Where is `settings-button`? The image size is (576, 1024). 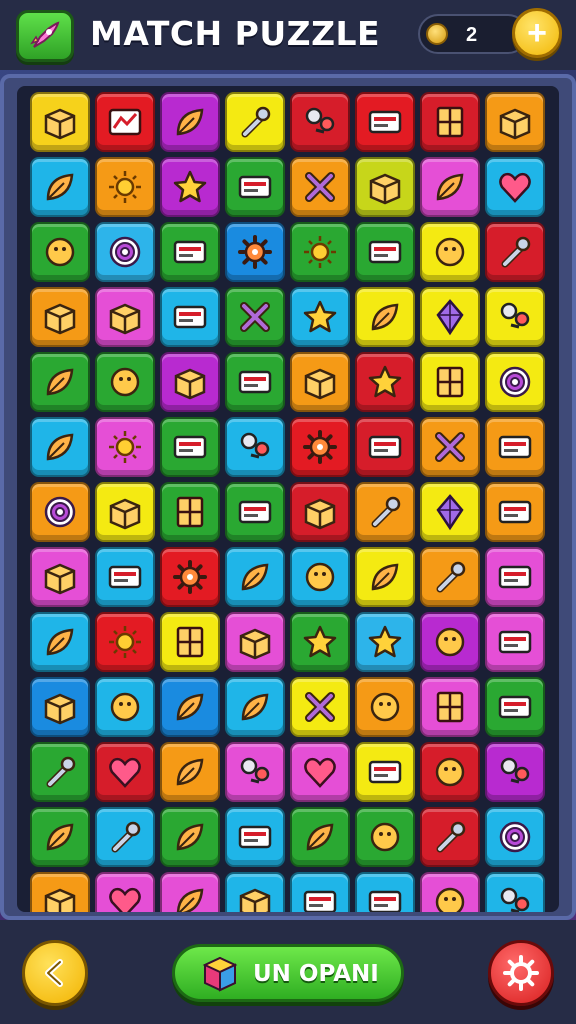
settings-button is located at coordinates (521, 973).